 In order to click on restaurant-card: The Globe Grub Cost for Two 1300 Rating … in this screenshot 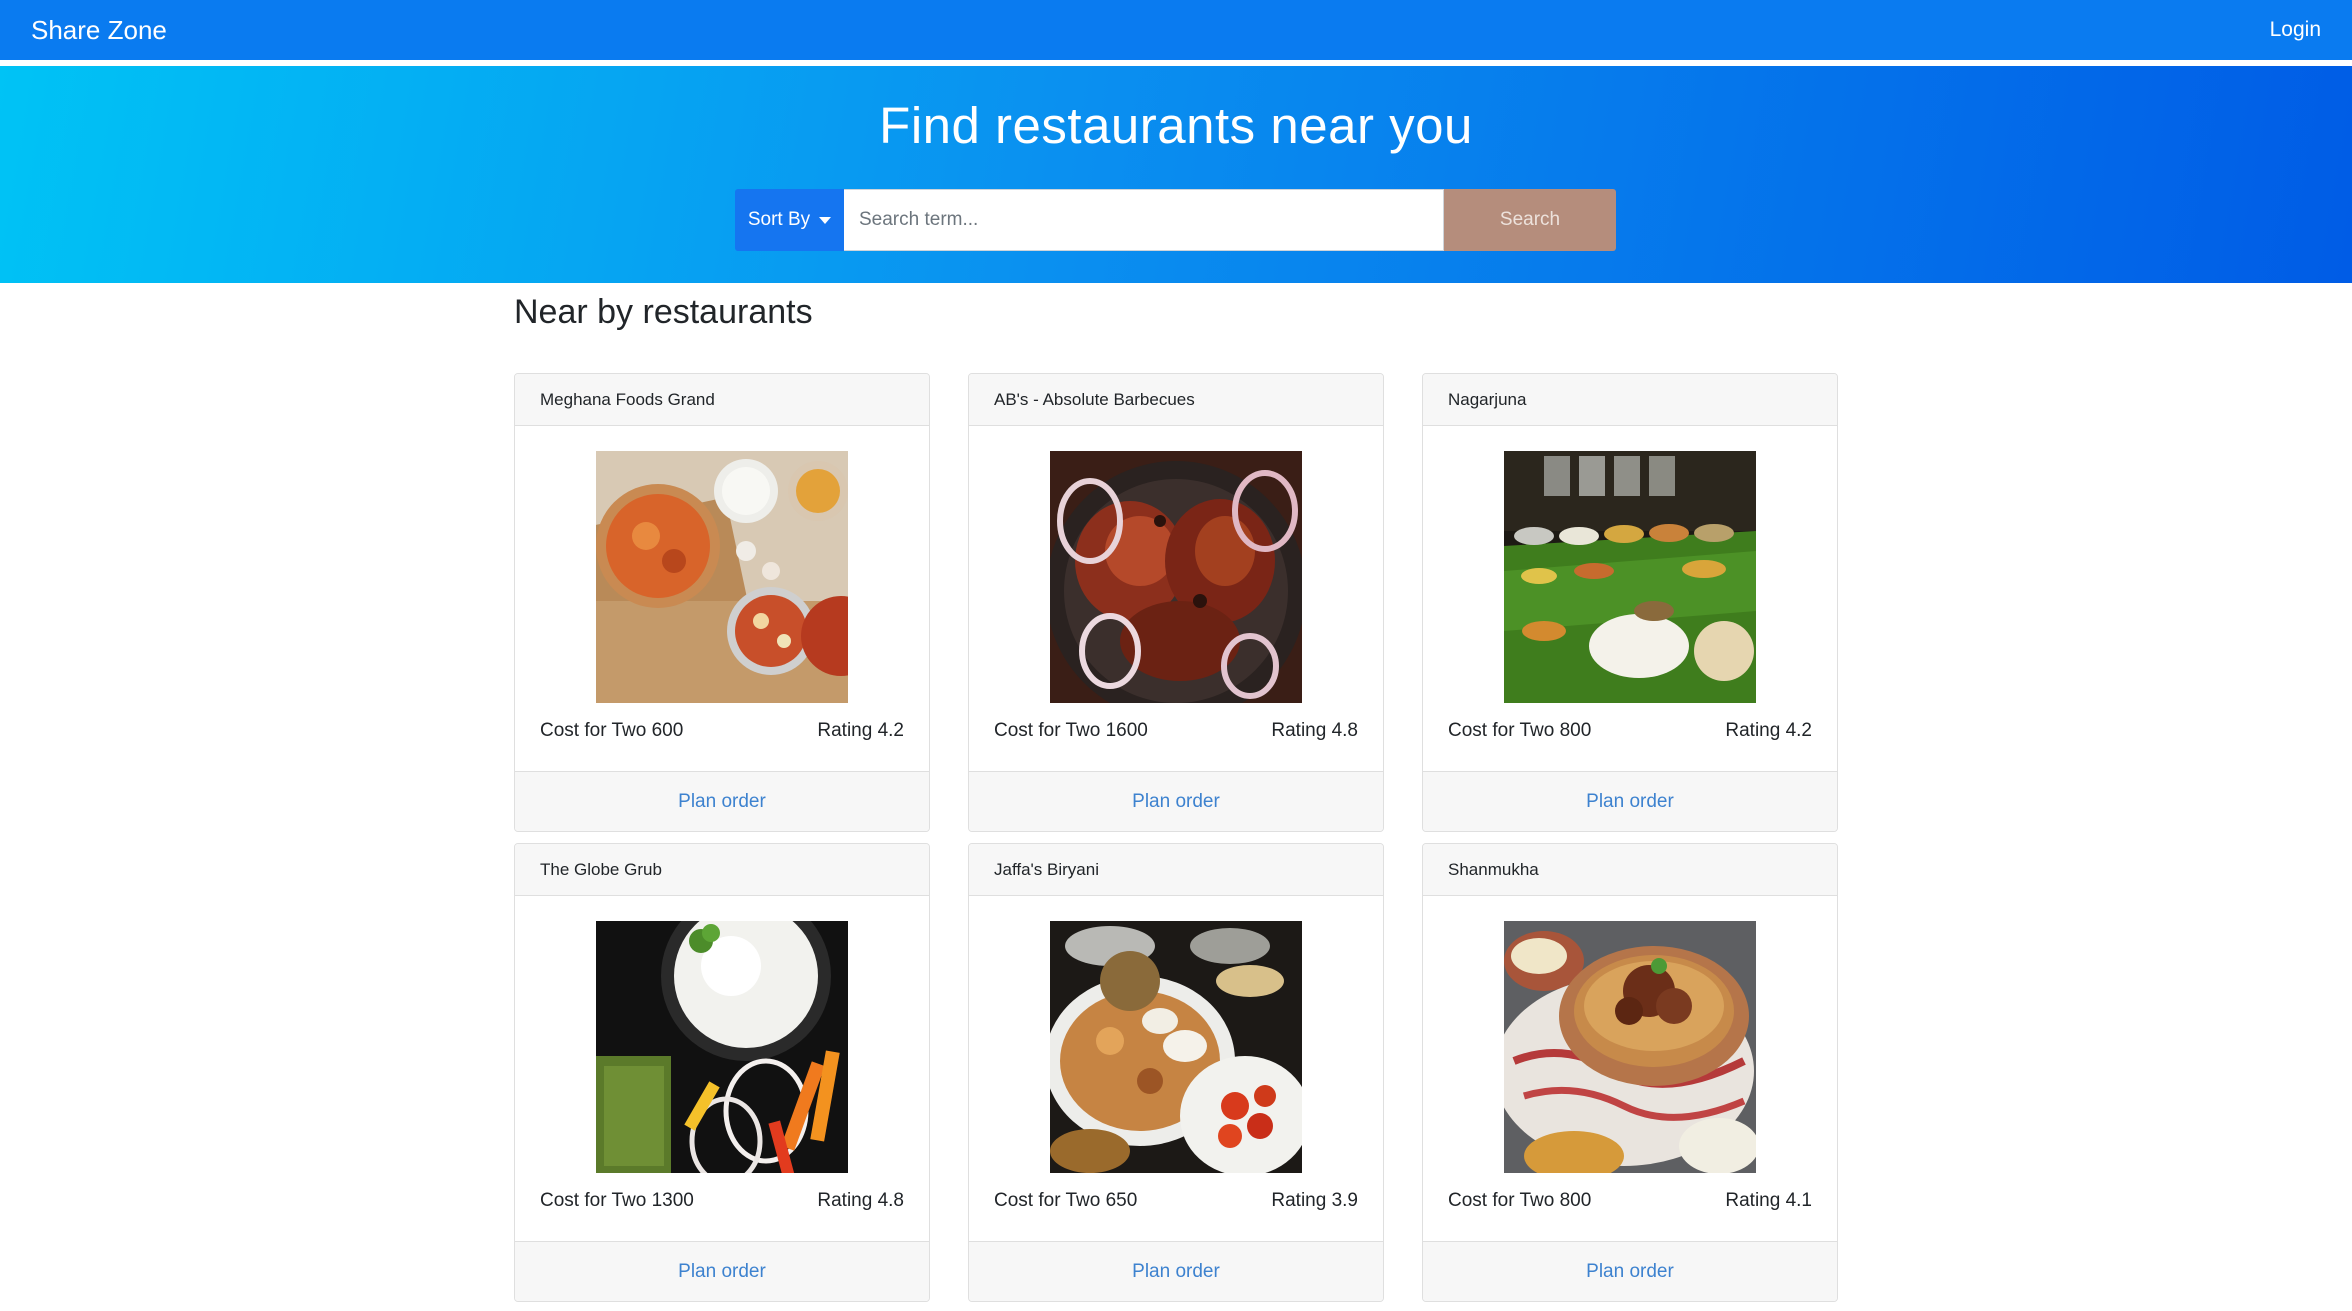, I will do `click(722, 1072)`.